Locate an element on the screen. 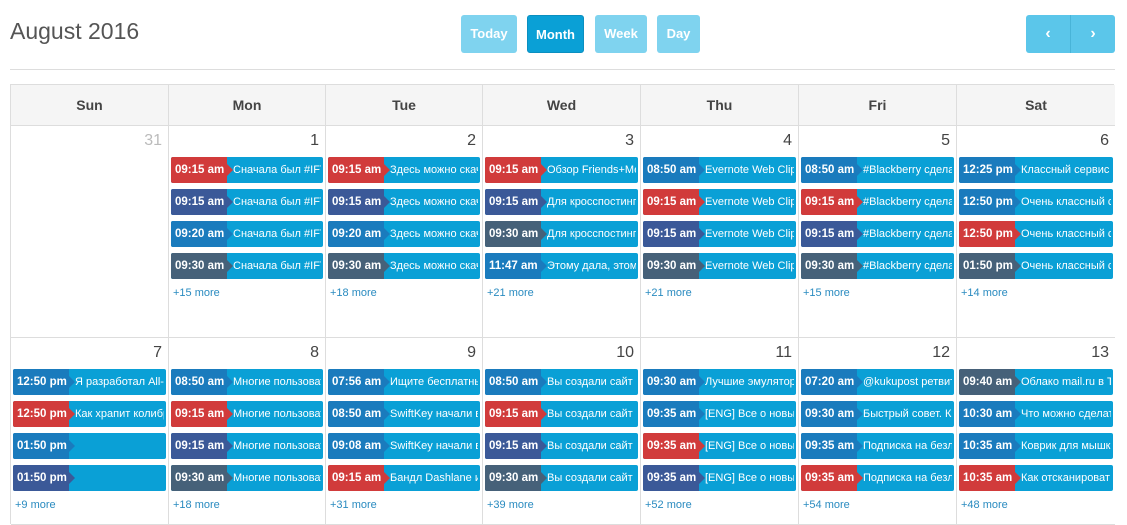 The width and height of the screenshot is (1127, 525). calendar-event: 09:20 amСначала был #IFTTT is located at coordinates (247, 234).